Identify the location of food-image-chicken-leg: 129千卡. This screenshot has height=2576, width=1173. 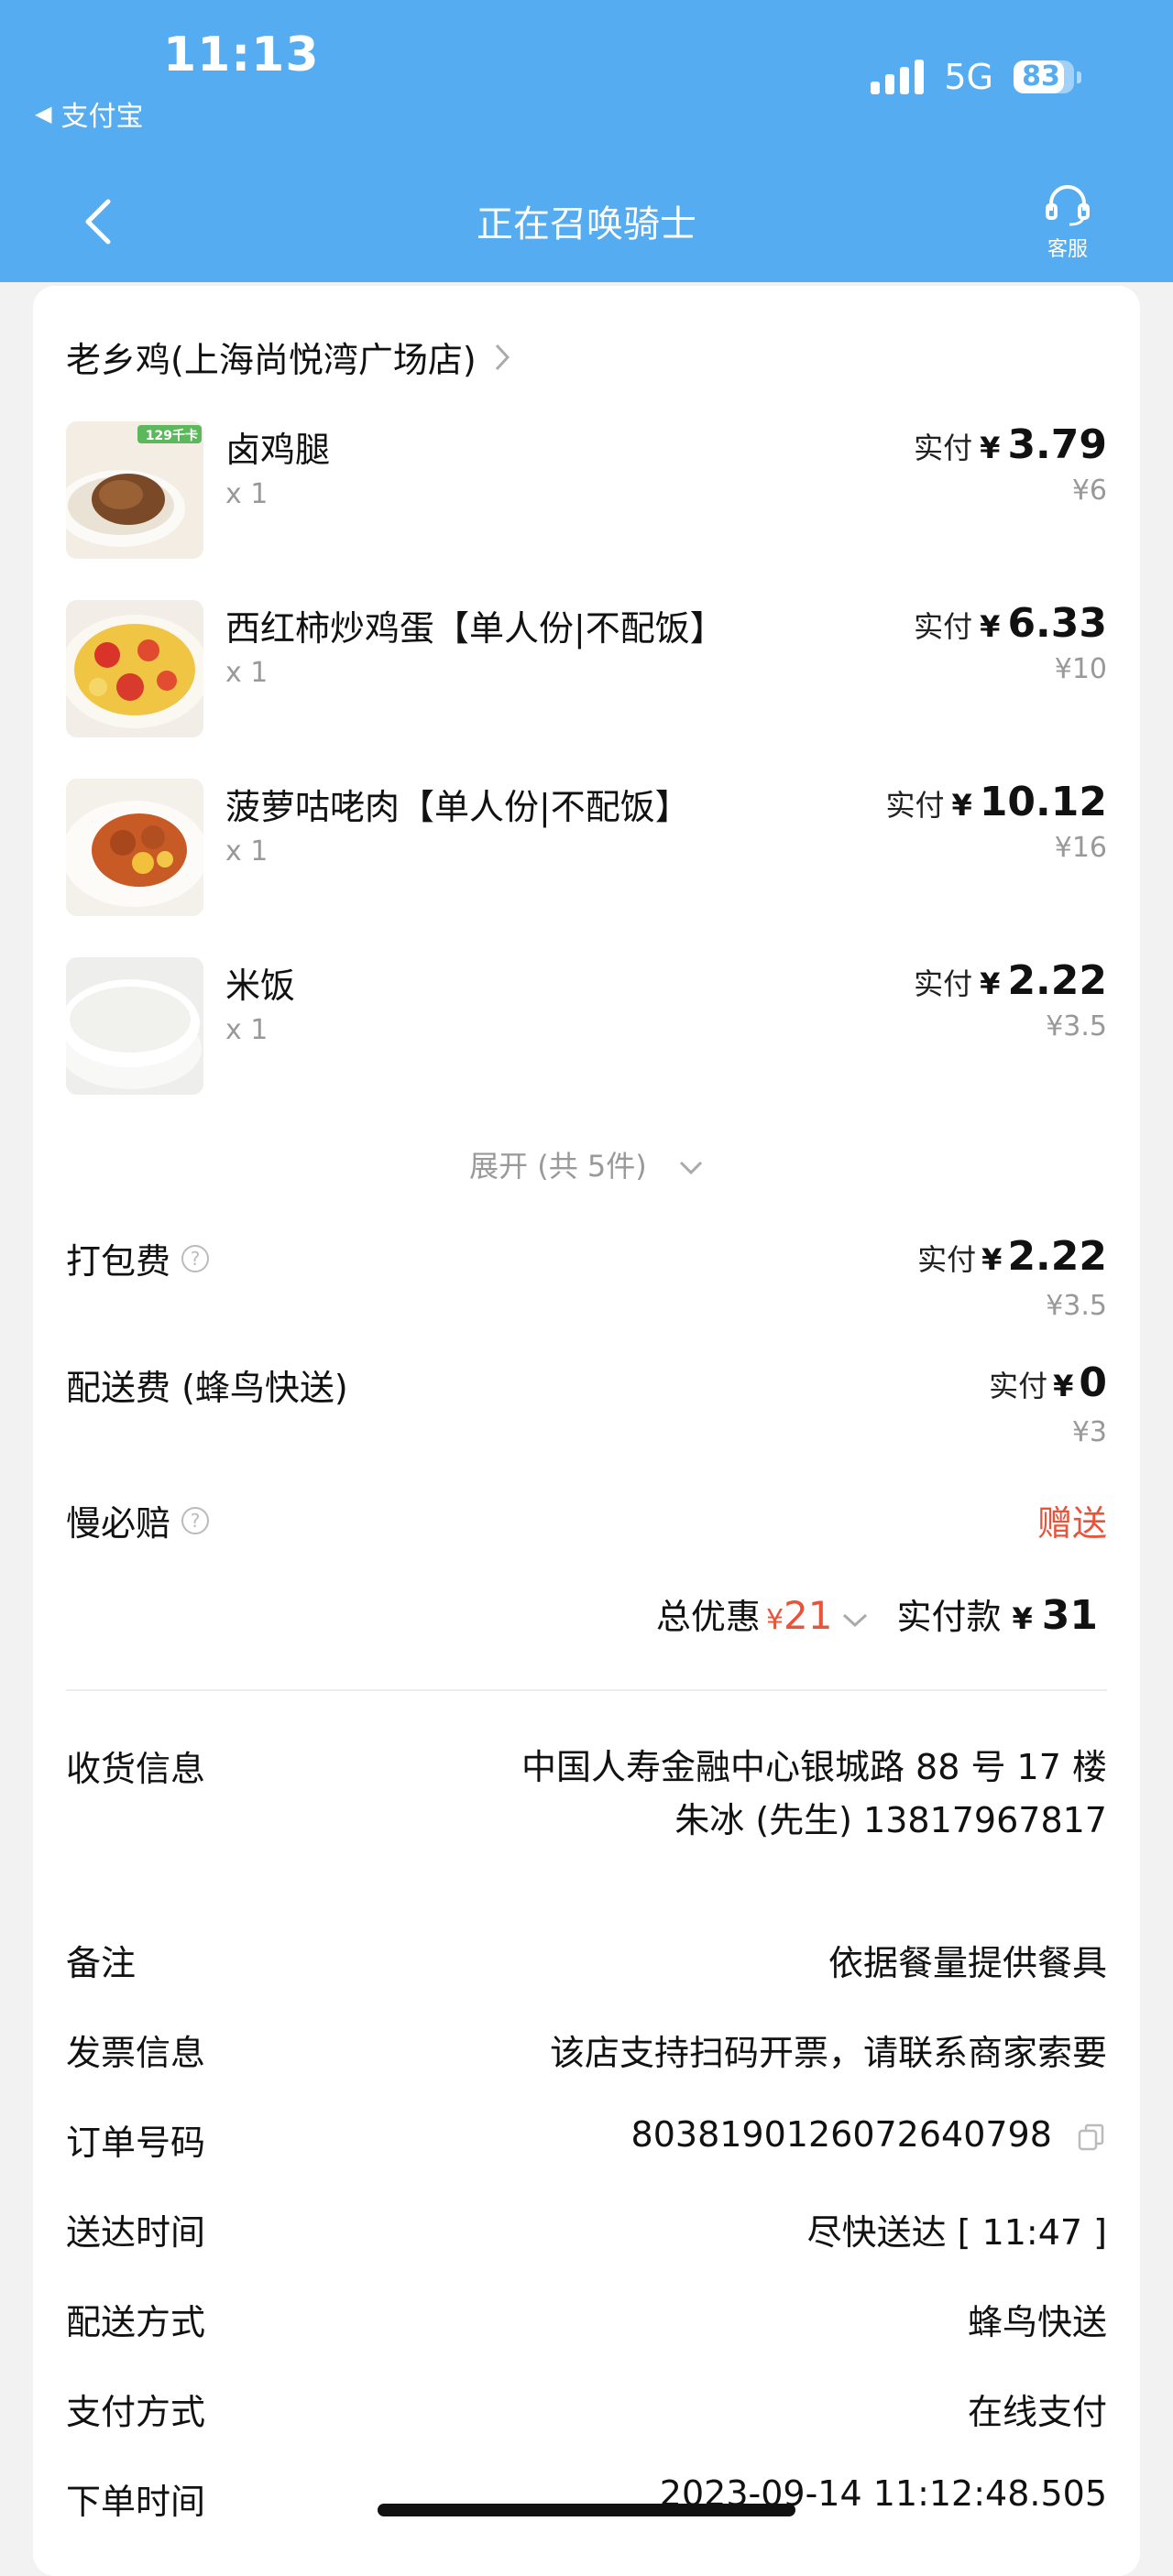
(135, 490).